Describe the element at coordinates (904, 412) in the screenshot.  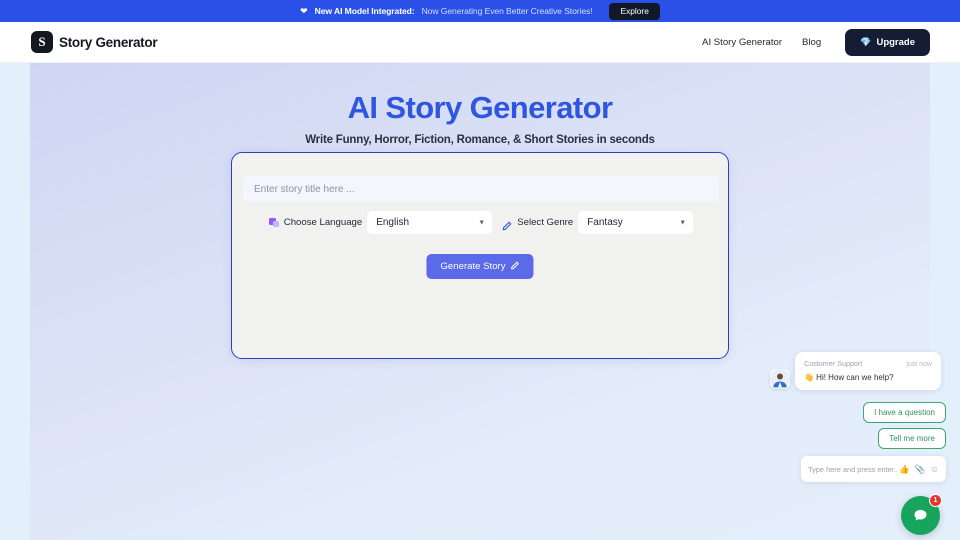
I see `quick-reply-i-have-a-question: I have a question` at that location.